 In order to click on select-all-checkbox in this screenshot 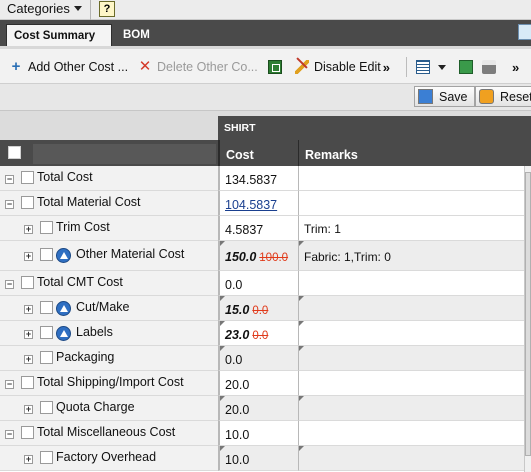, I will do `click(14, 152)`.